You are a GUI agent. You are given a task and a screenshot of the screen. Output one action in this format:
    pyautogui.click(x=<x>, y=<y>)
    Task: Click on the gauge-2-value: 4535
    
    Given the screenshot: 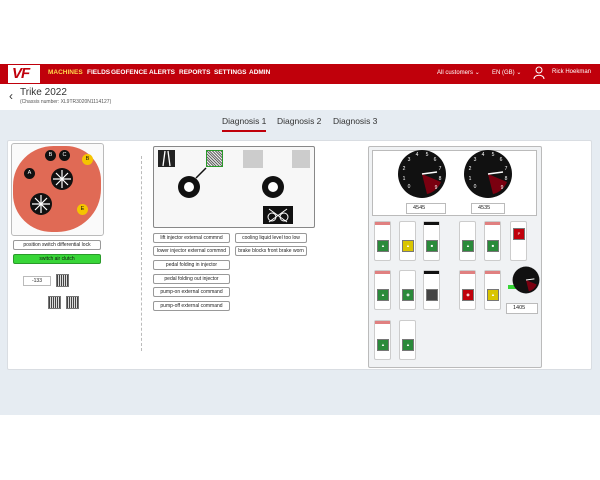 What is the action you would take?
    pyautogui.click(x=488, y=208)
    